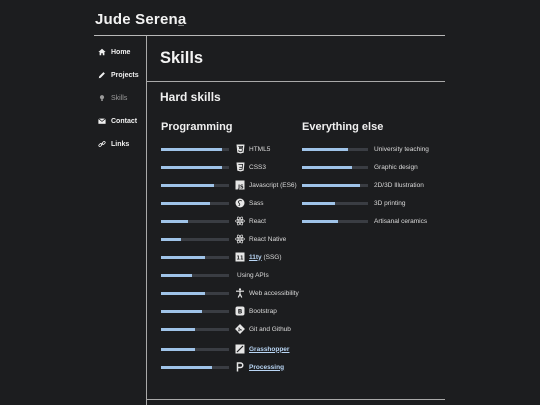 The width and height of the screenshot is (540, 405). What do you see at coordinates (257, 221) in the screenshot?
I see `skill-name: React` at bounding box center [257, 221].